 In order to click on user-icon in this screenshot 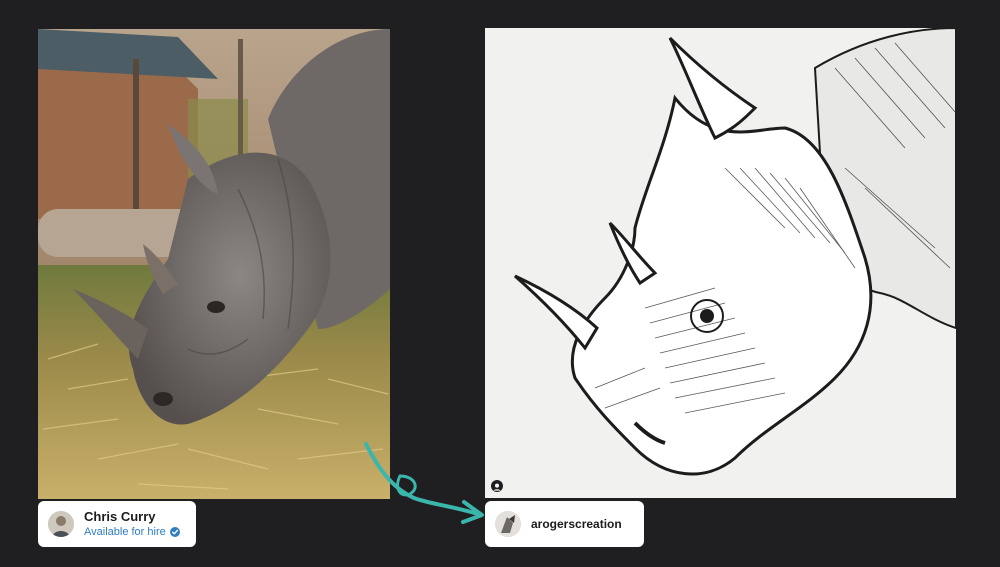, I will do `click(497, 486)`.